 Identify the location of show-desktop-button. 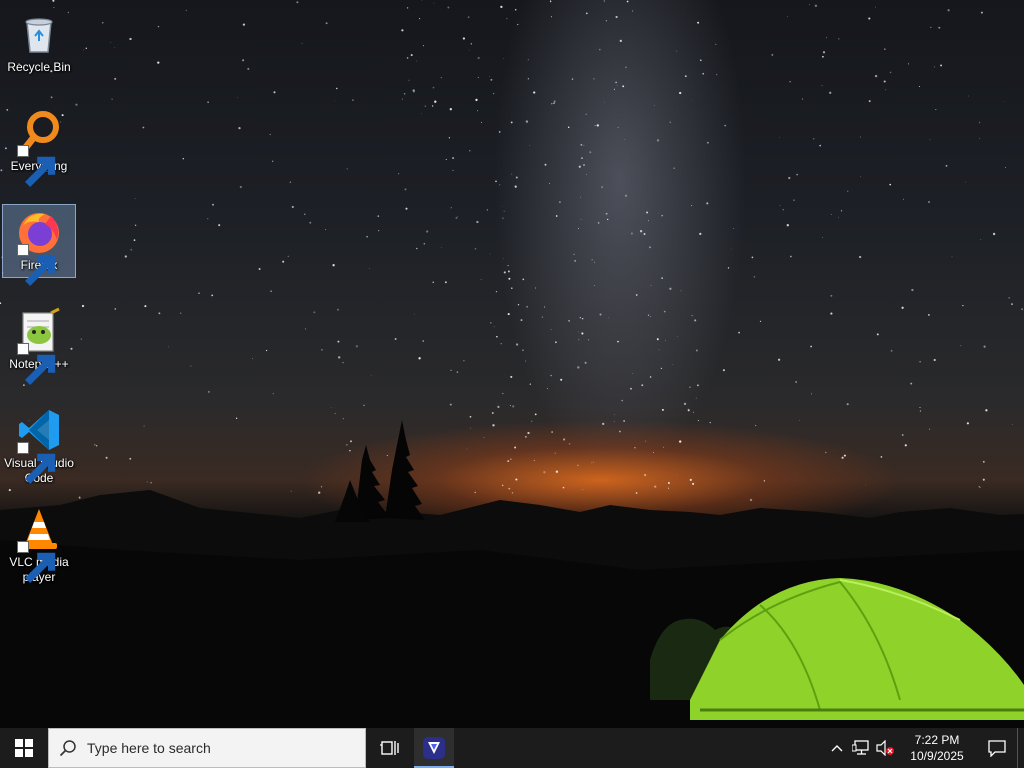
(1020, 748).